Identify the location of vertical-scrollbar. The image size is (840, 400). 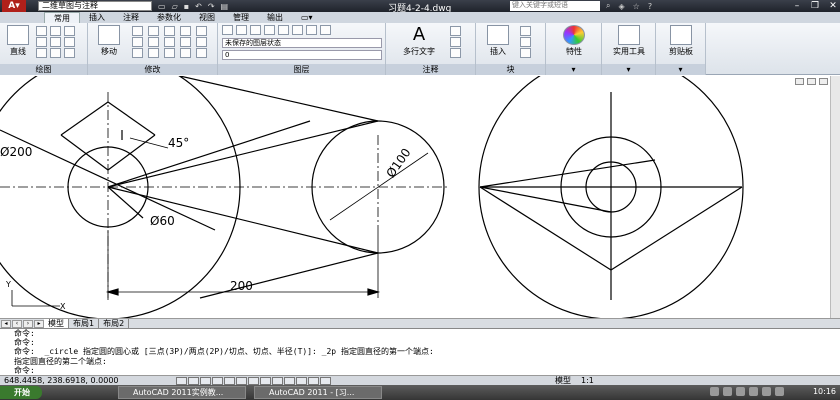
(835, 197).